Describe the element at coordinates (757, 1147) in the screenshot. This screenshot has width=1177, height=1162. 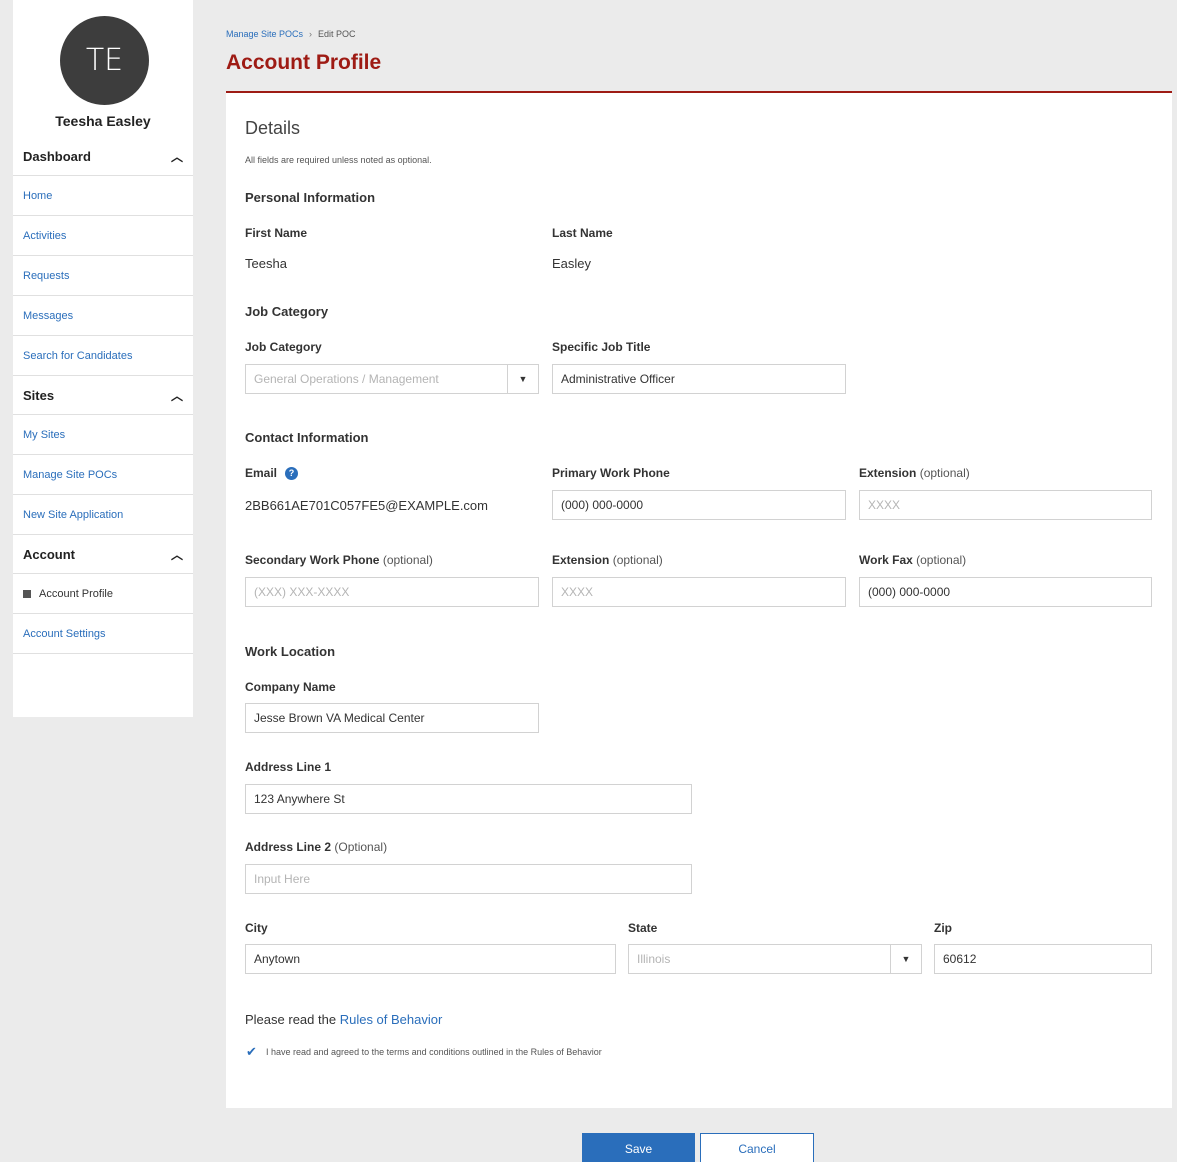
I see `cancel-button: Cancel` at that location.